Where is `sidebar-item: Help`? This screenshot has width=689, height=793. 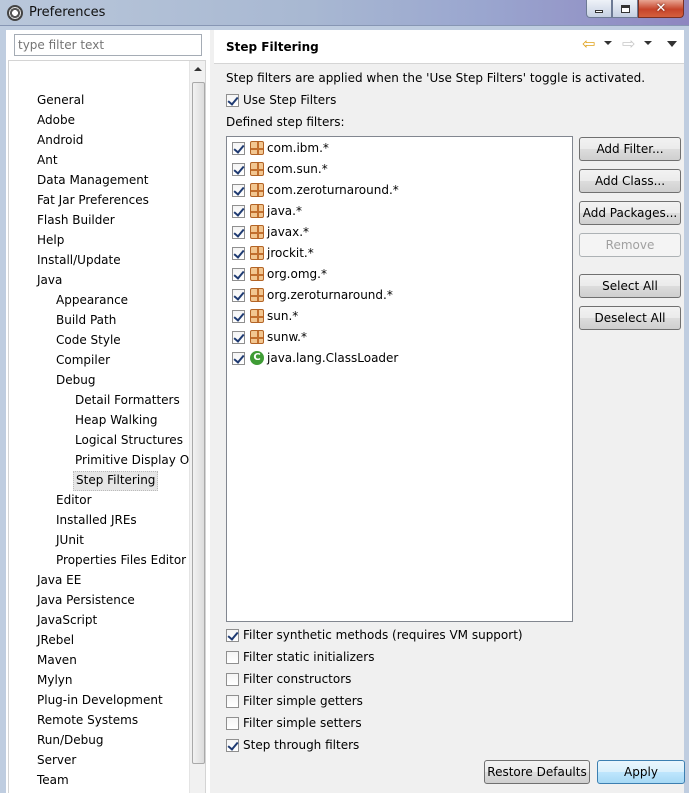
sidebar-item: Help is located at coordinates (50, 241).